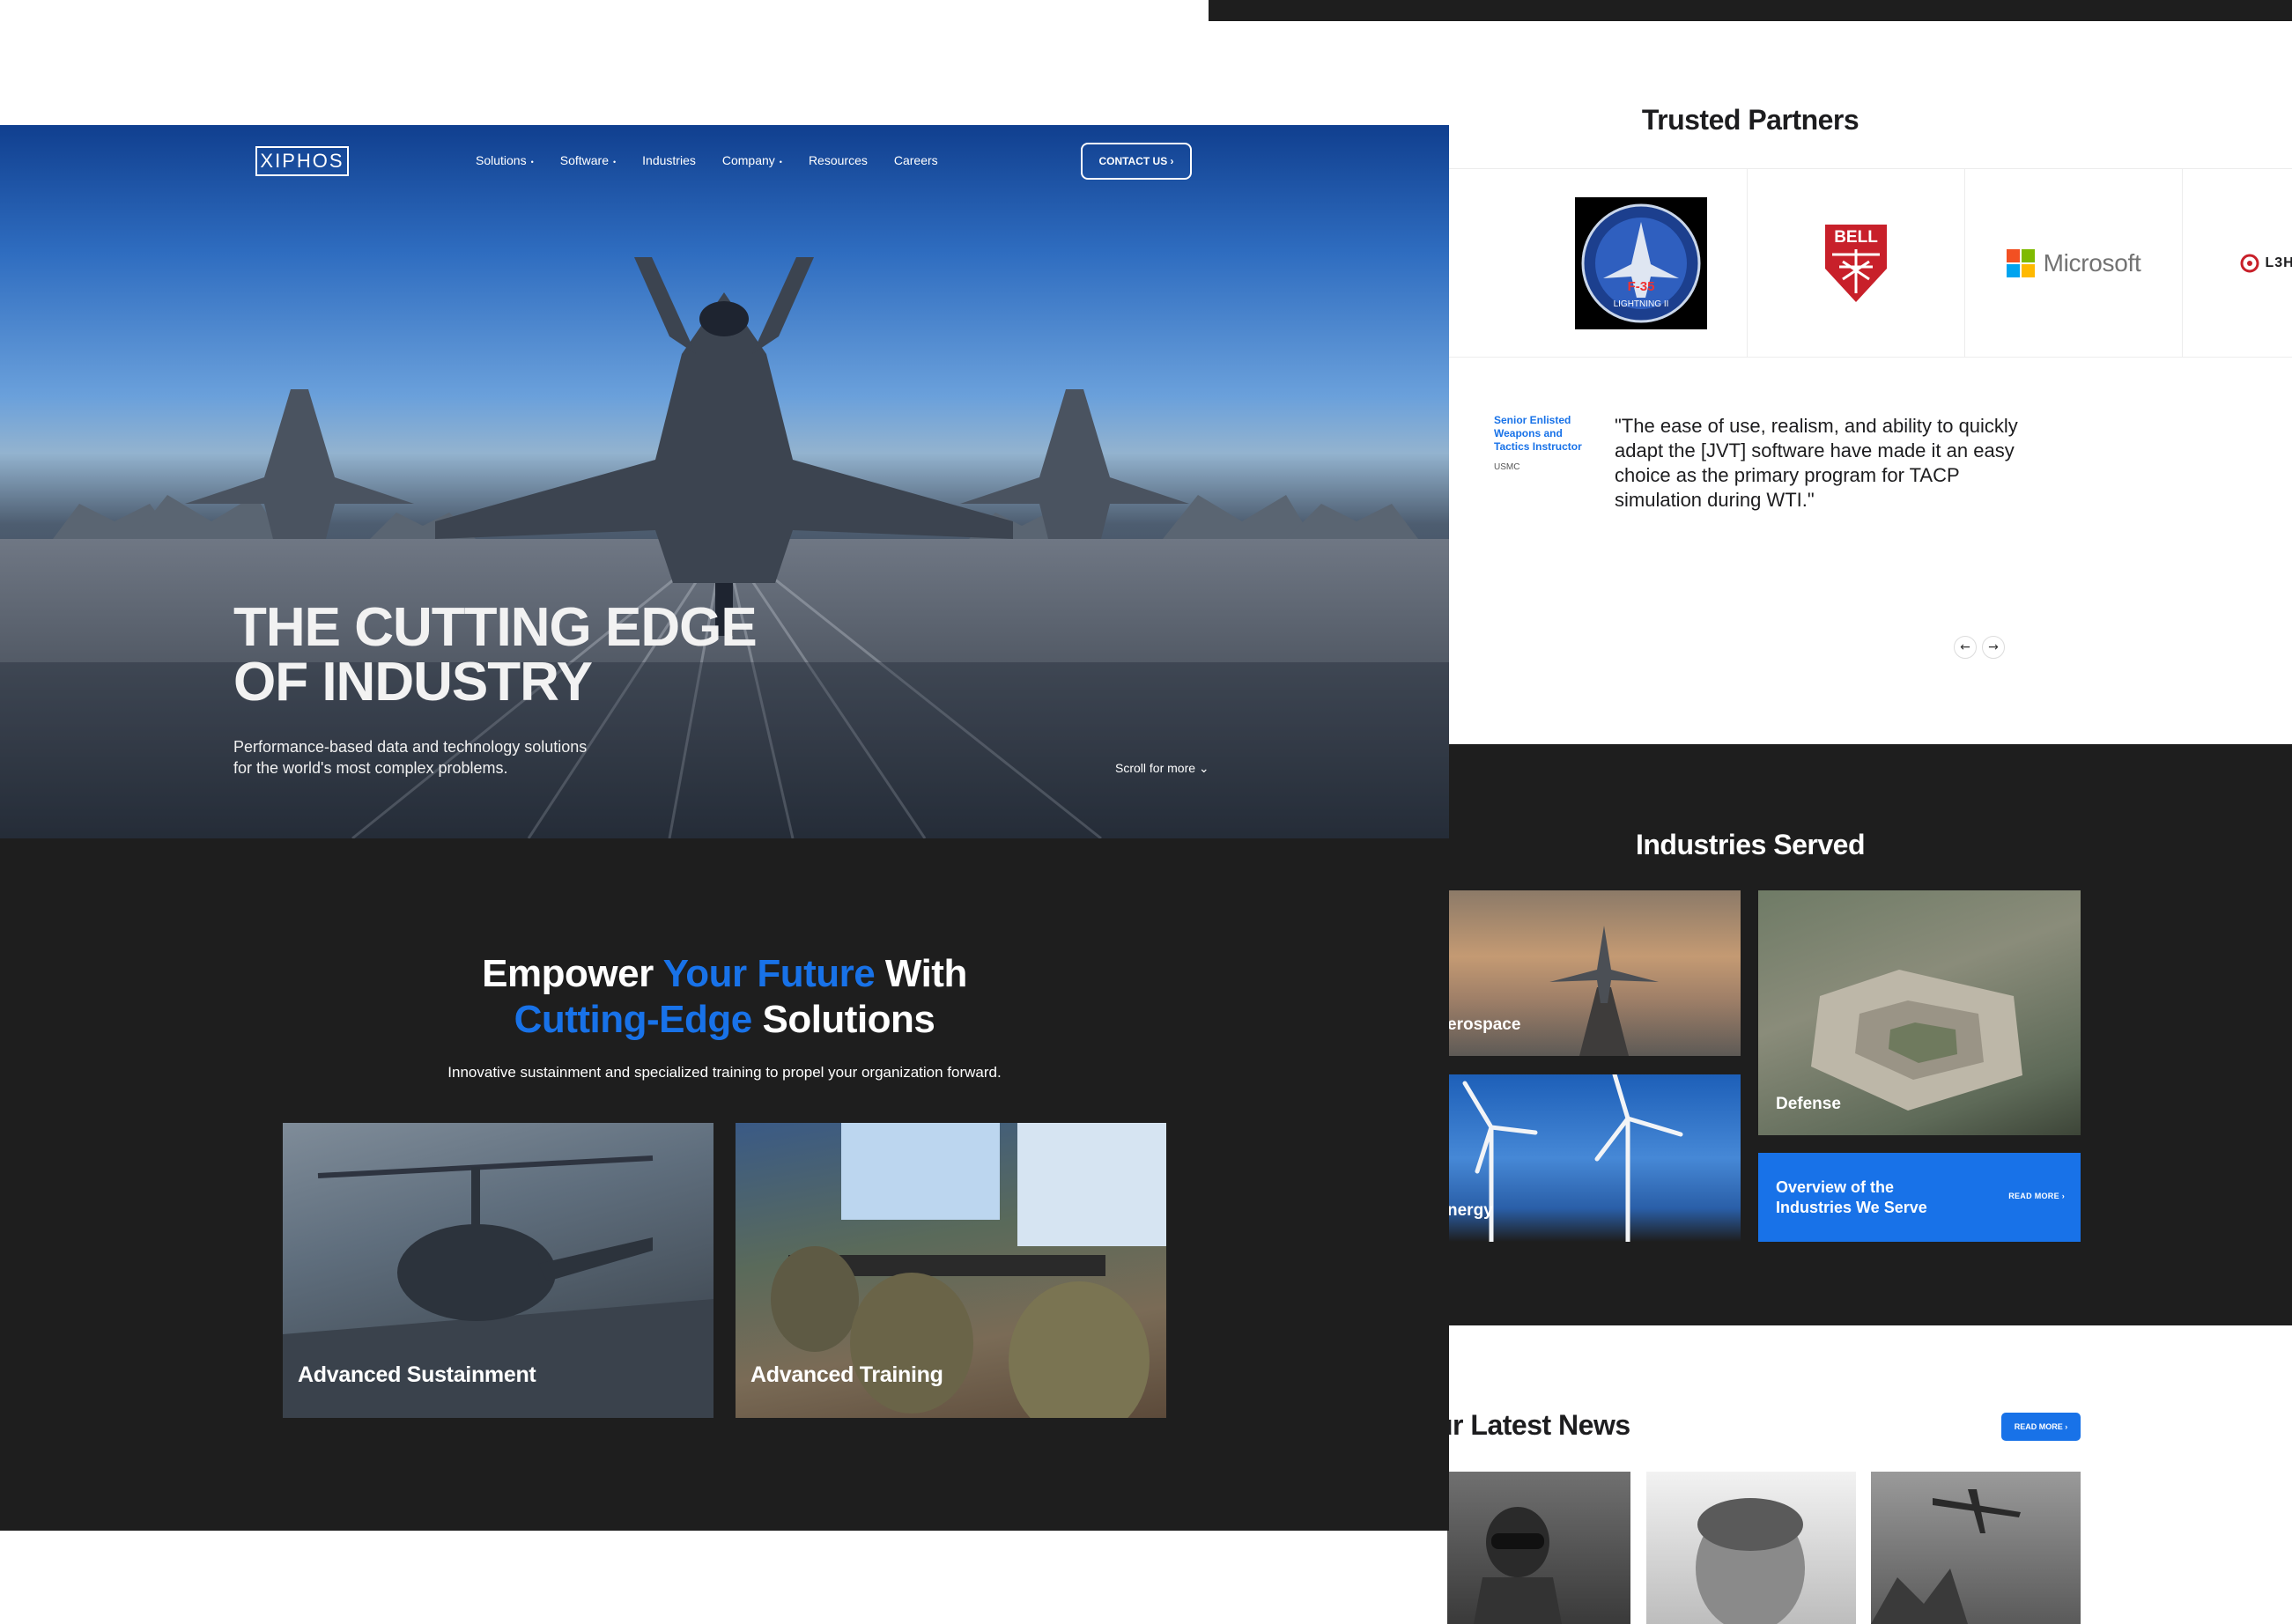  What do you see at coordinates (1484, 1024) in the screenshot?
I see `industry-label-aerospace: erospace` at bounding box center [1484, 1024].